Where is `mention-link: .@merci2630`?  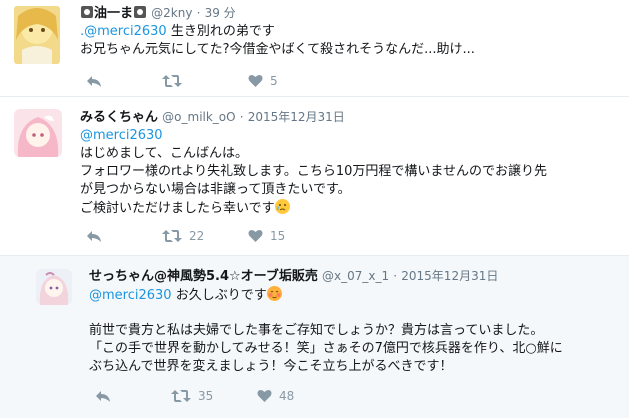
mention-link: .@merci2630 is located at coordinates (123, 31).